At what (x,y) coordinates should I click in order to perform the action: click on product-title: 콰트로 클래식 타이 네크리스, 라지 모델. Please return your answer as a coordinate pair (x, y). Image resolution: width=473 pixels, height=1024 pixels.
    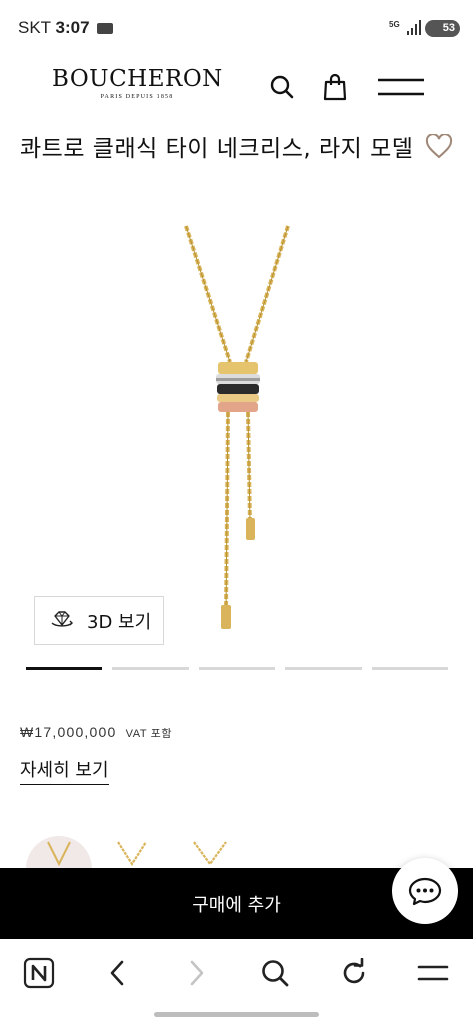
    Looking at the image, I should click on (217, 149).